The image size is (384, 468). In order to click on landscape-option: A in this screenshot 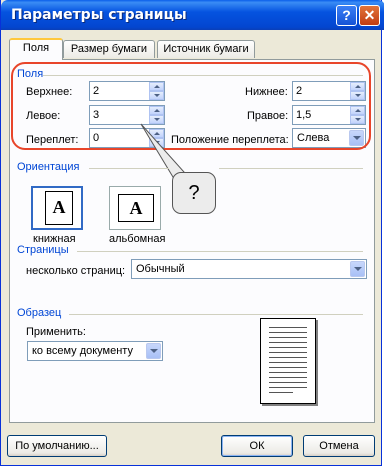, I will do `click(135, 208)`.